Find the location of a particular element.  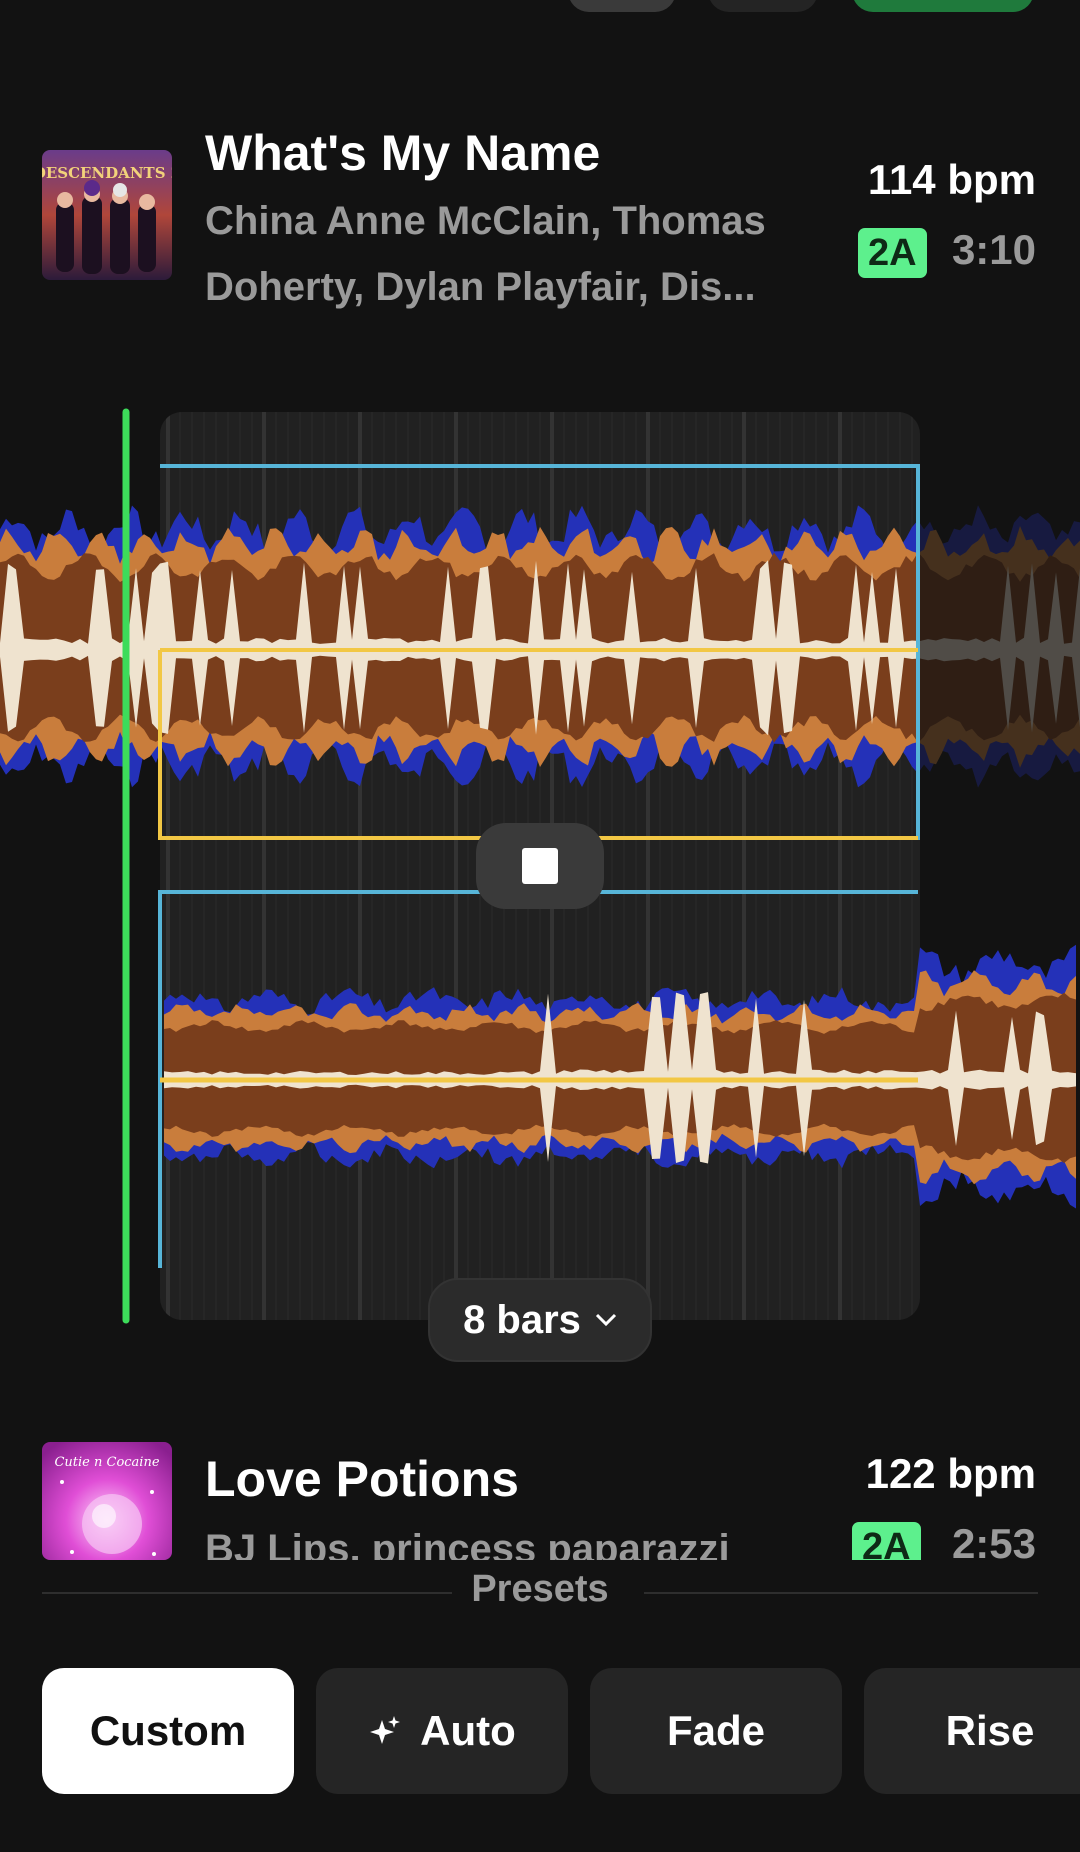

preset-auto-button: Auto is located at coordinates (442, 1731).